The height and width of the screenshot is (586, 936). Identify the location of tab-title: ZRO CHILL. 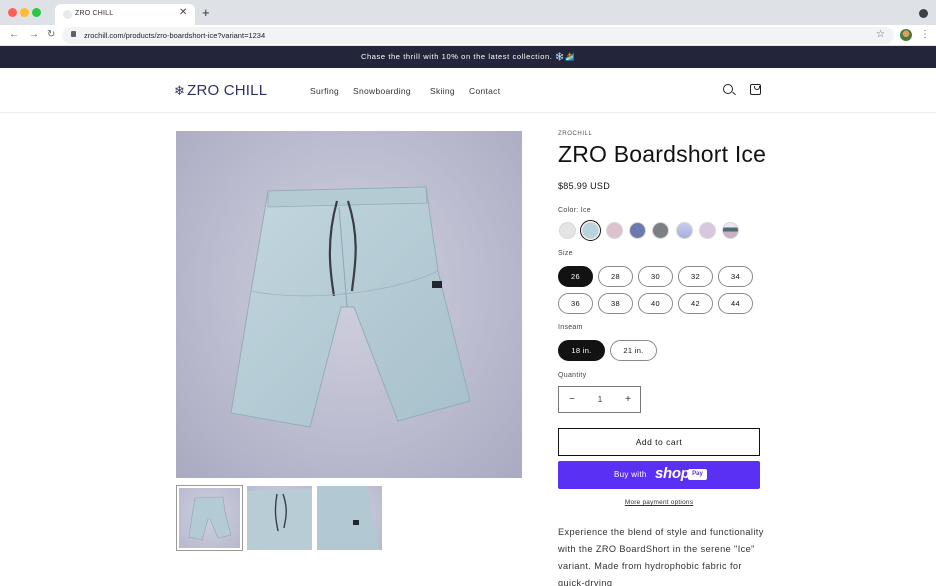
(94, 13).